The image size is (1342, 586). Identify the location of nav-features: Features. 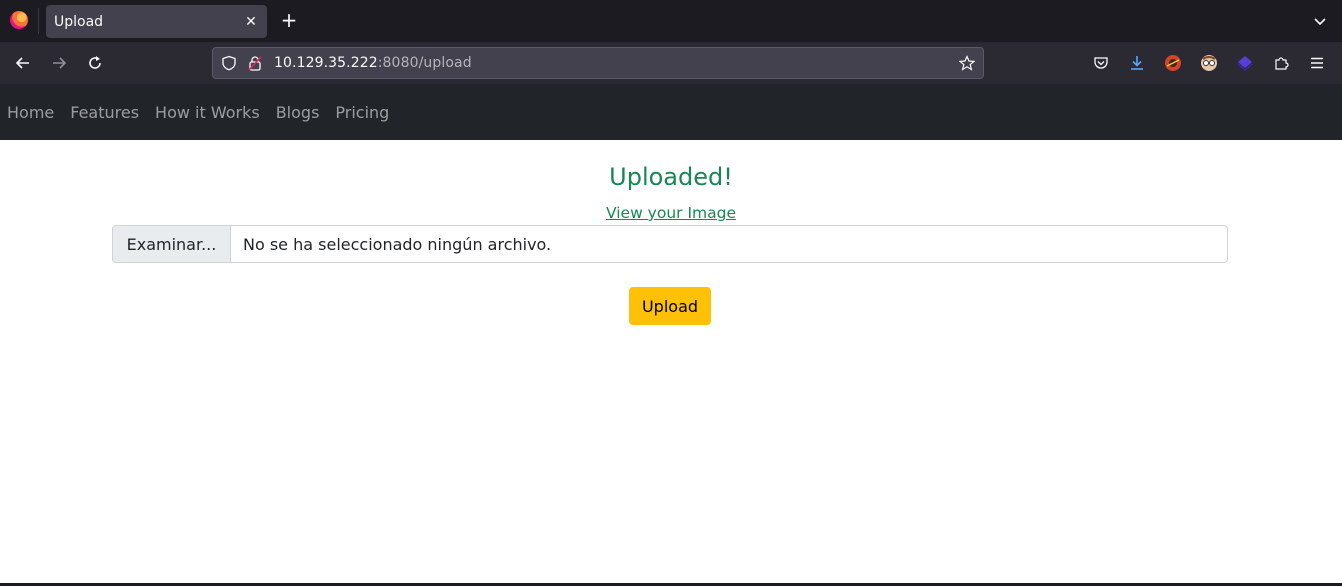
(104, 112).